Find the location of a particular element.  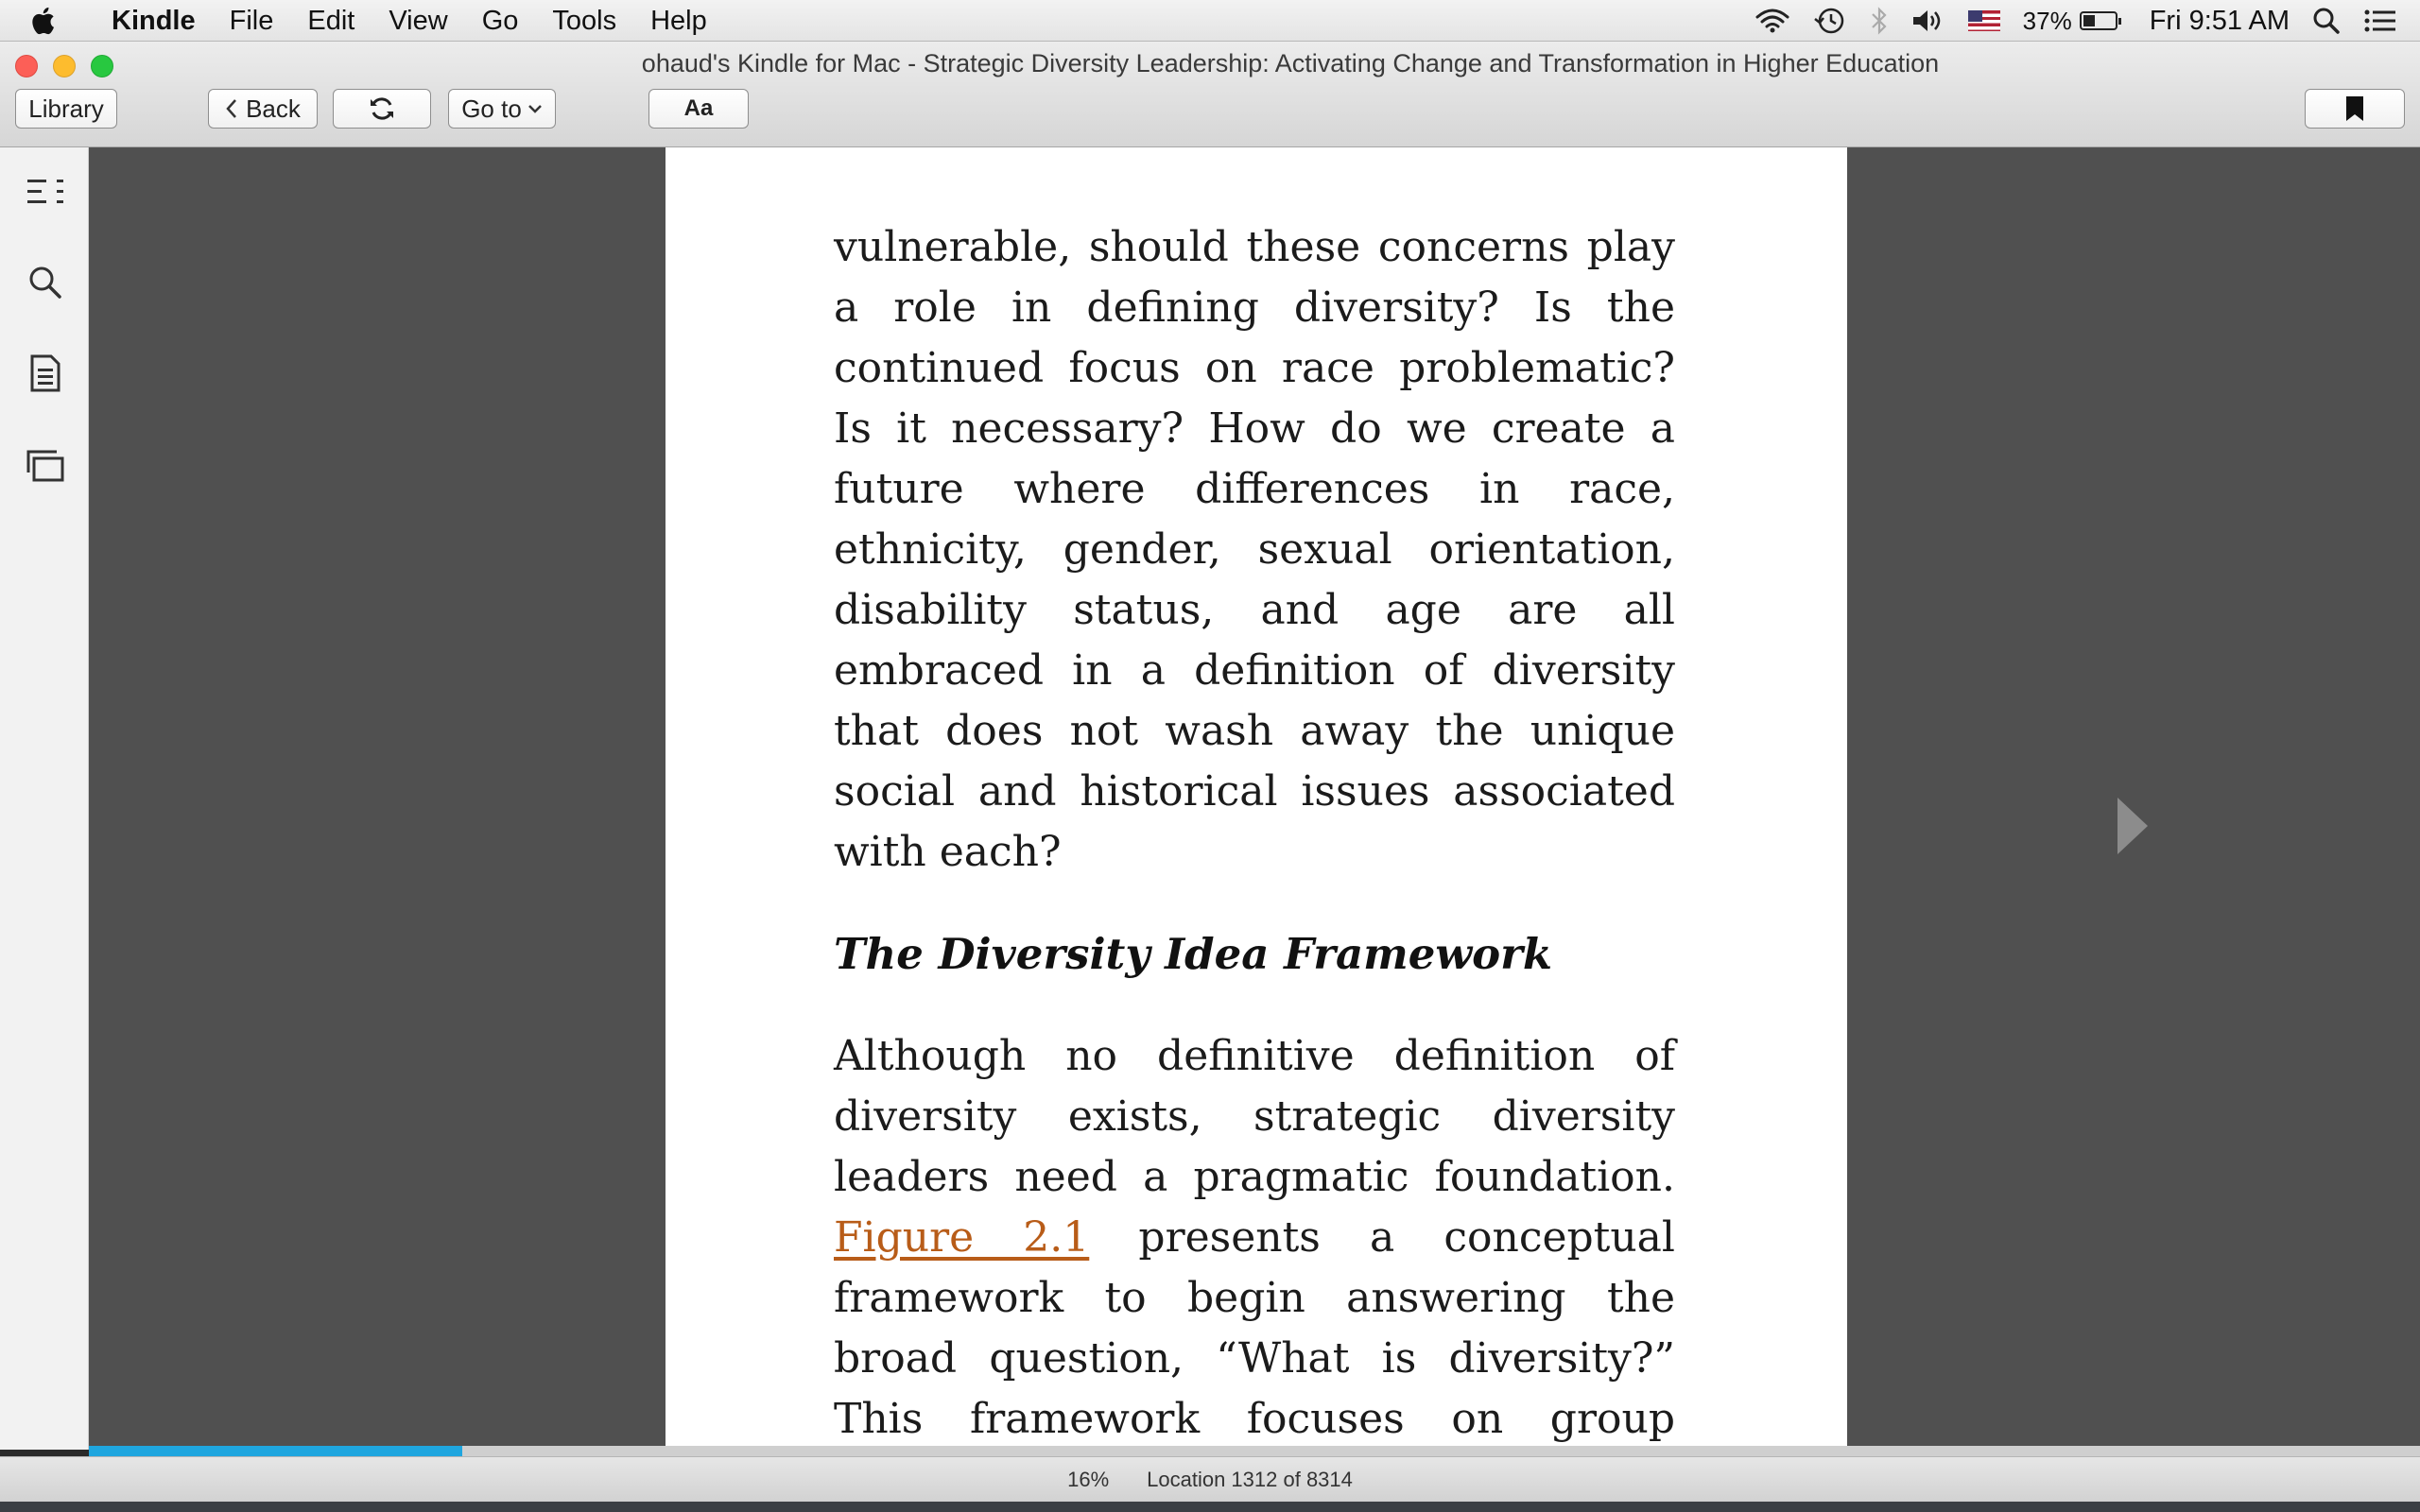

battery-icon is located at coordinates (2100, 20).